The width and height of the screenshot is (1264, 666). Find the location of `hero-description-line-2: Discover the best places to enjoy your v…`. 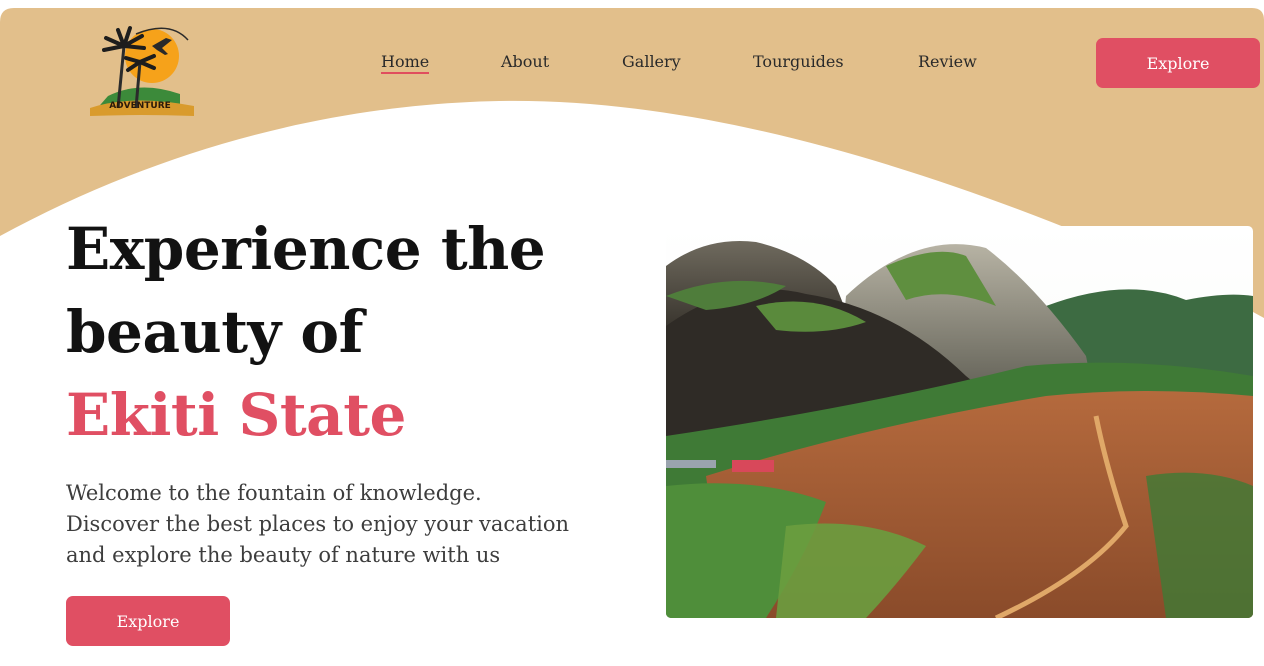

hero-description-line-2: Discover the best places to enjoy your v… is located at coordinates (318, 524).